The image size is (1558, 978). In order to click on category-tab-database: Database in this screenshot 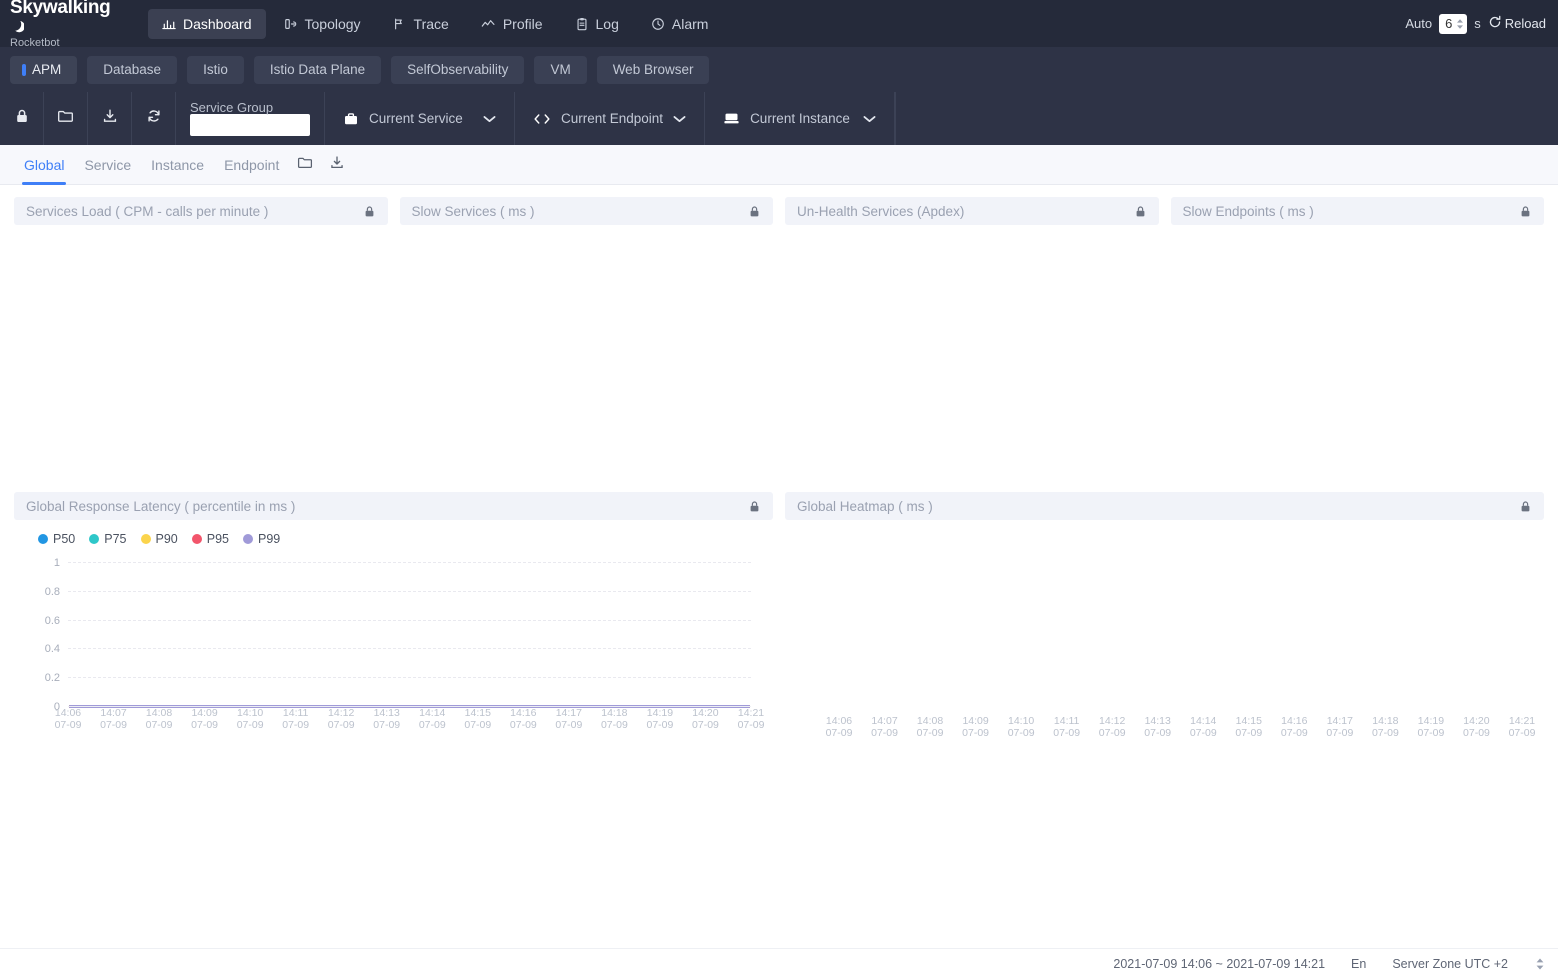, I will do `click(132, 69)`.